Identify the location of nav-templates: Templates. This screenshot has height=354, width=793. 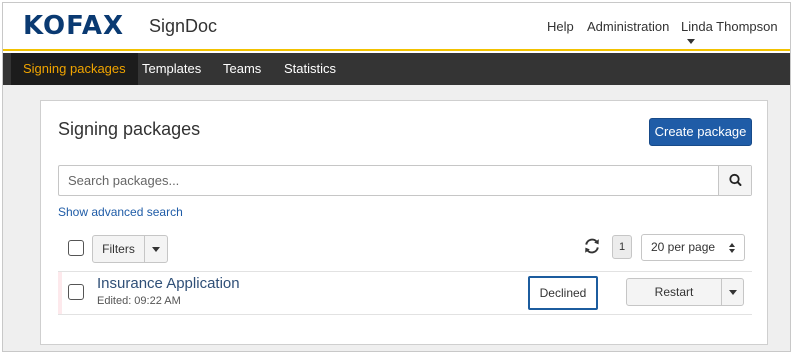
(171, 69).